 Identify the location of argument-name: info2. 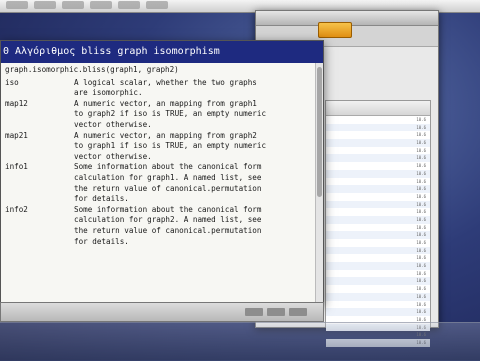
(16, 209).